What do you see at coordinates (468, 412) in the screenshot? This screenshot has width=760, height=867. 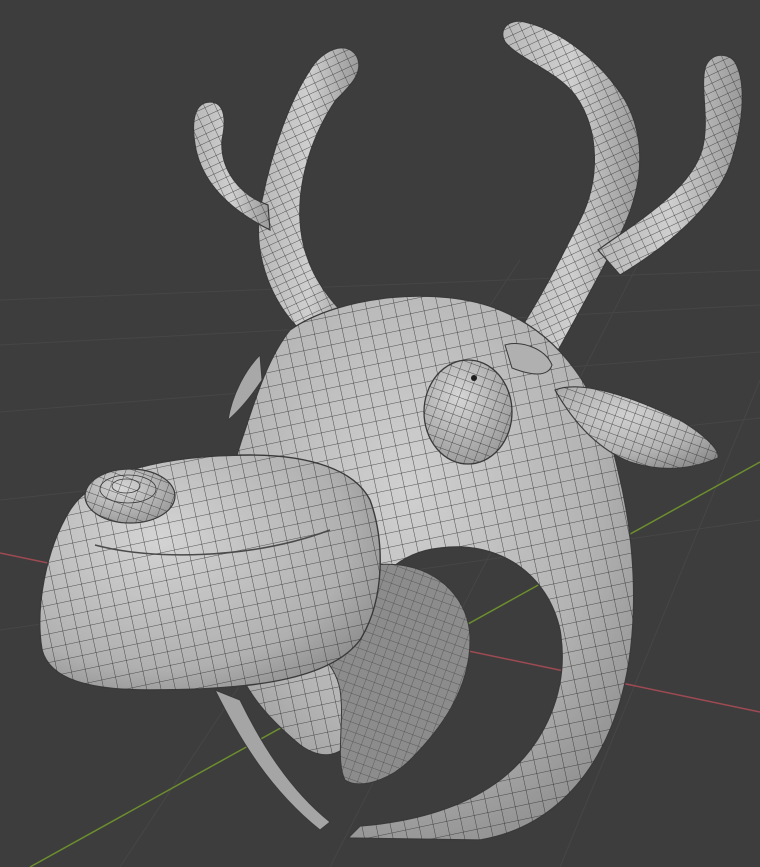 I see `right-eye` at bounding box center [468, 412].